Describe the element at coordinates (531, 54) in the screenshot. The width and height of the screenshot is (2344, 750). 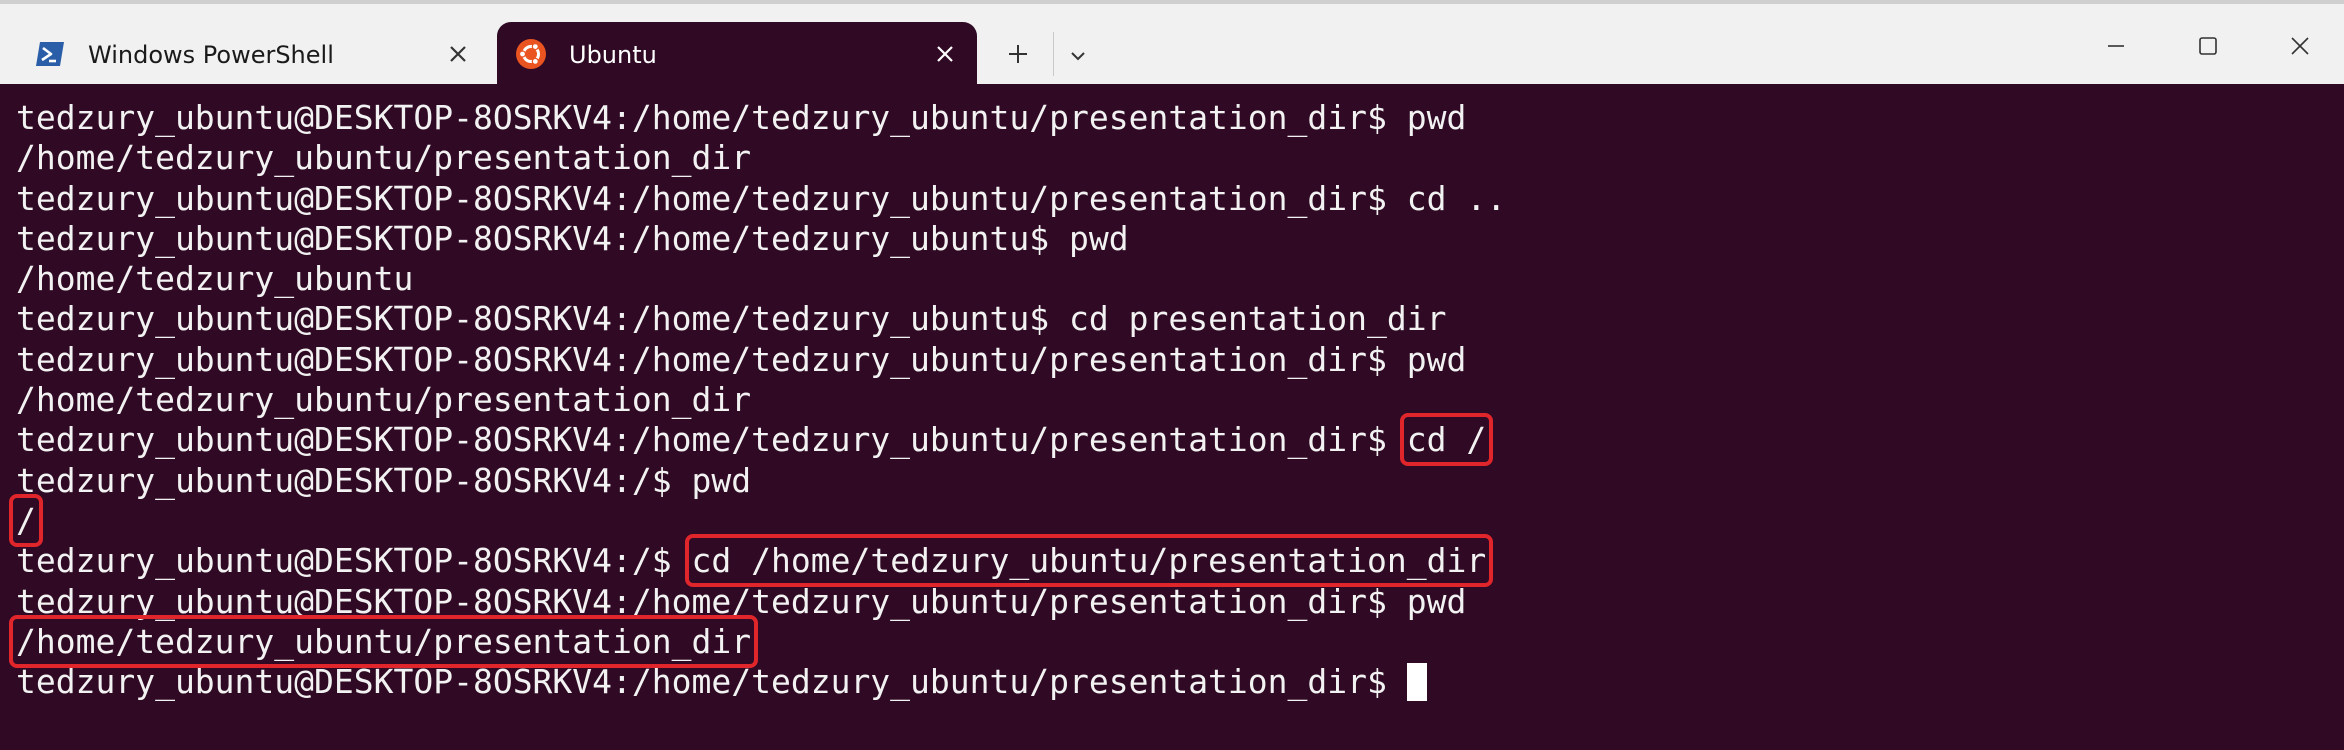
I see `ubuntu-icon` at that location.